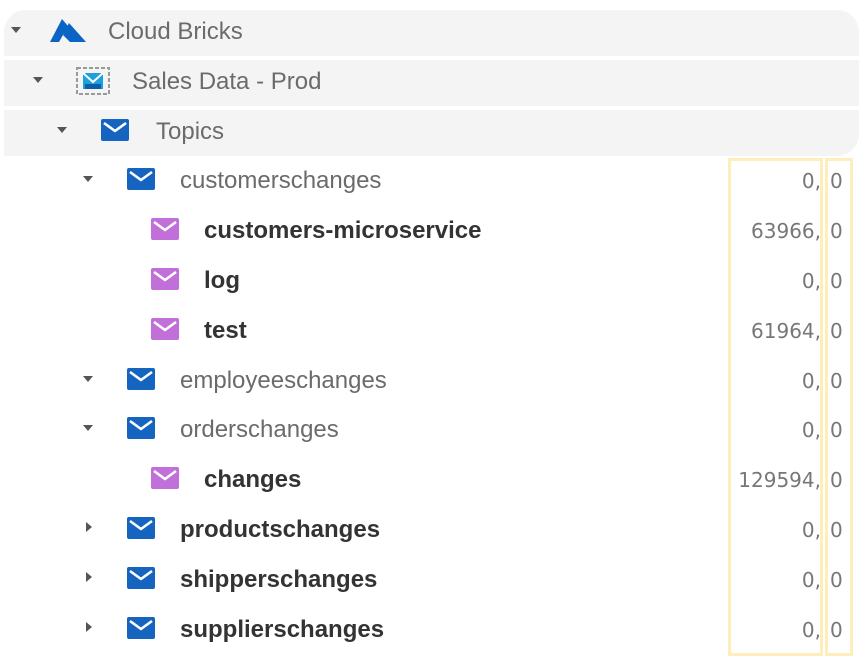 The height and width of the screenshot is (657, 859). I want to click on tree-row-changes: changes 129594, 0, so click(429, 479).